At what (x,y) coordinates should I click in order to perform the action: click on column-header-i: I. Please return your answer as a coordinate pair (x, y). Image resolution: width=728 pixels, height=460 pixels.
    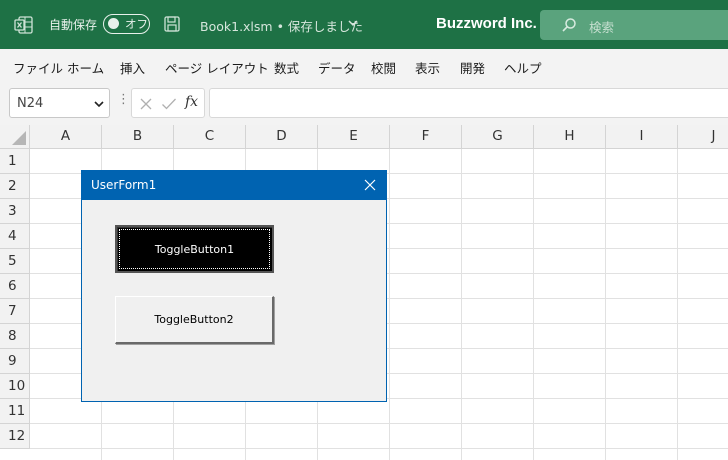
    Looking at the image, I should click on (642, 137).